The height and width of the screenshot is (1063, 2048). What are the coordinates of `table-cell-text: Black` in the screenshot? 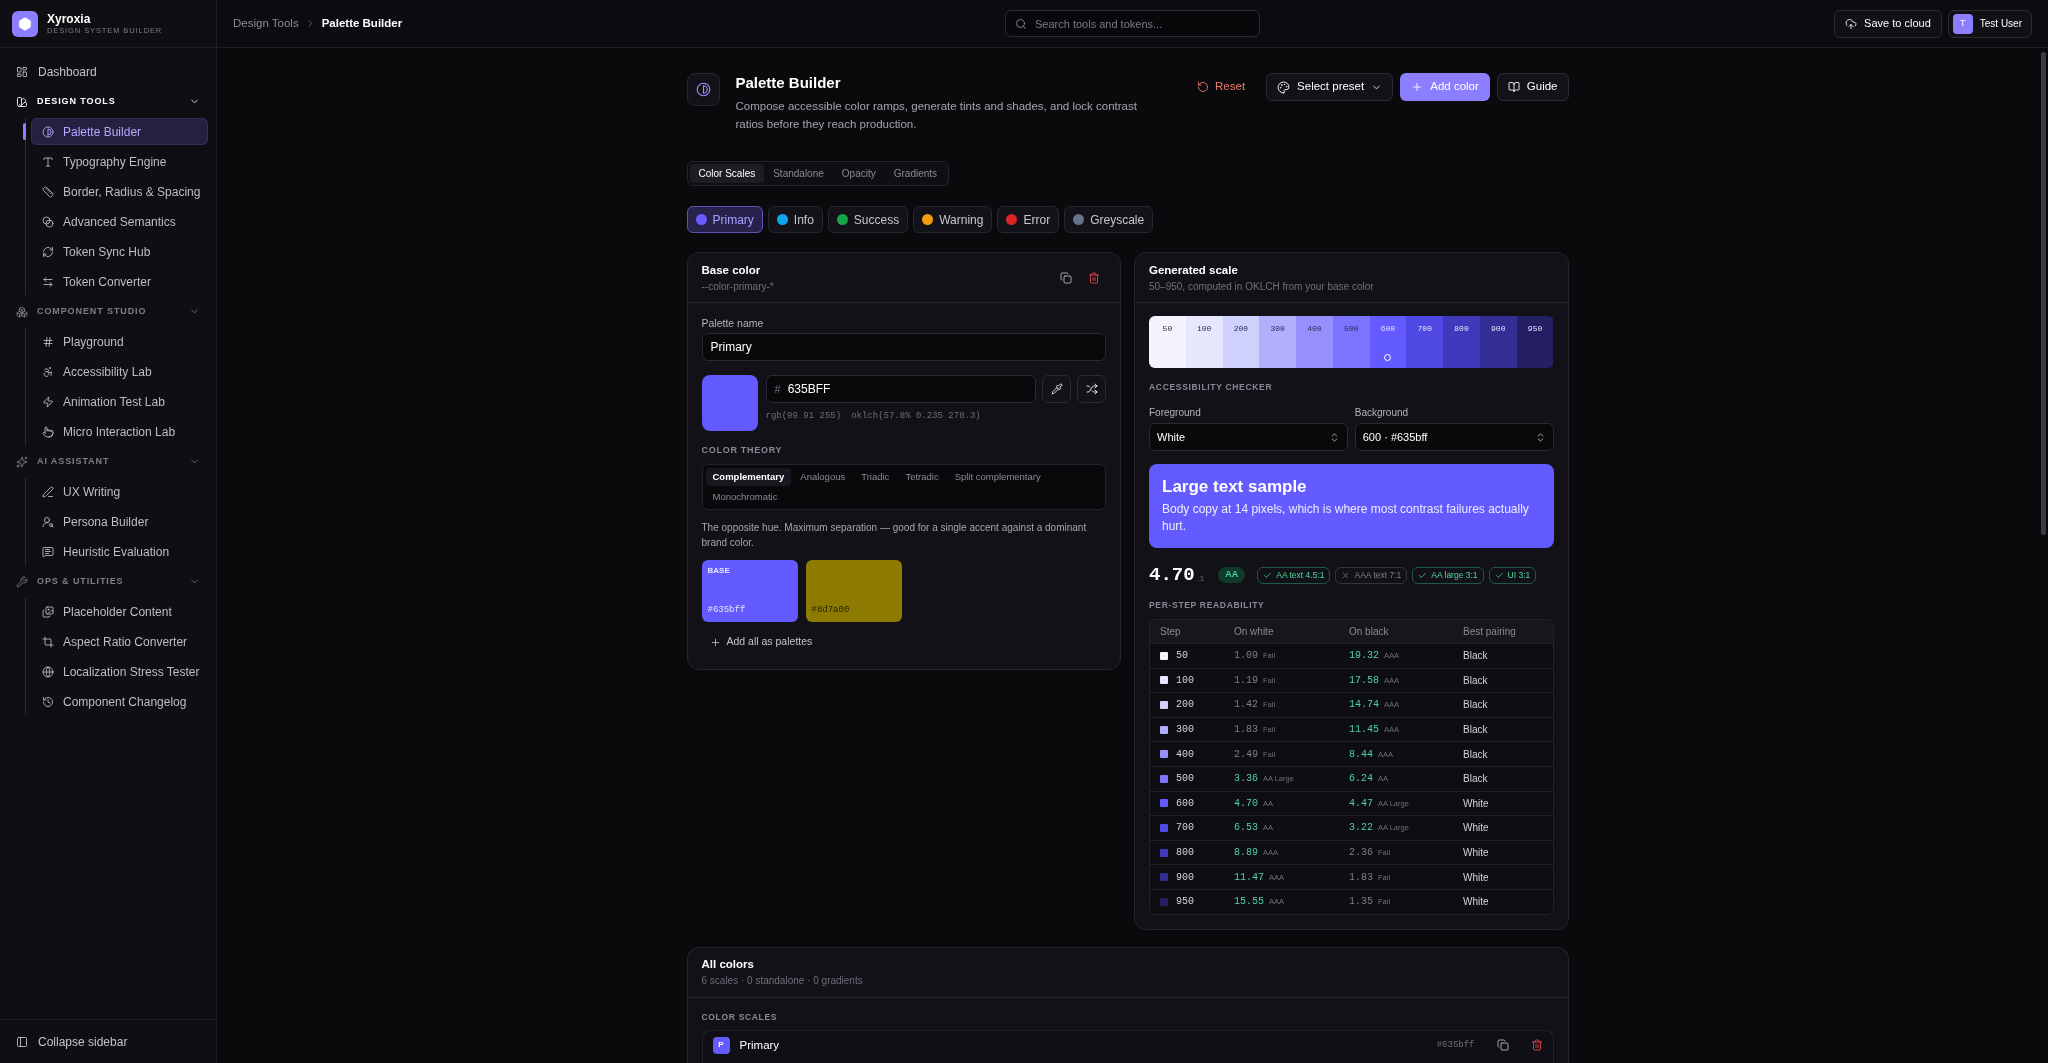 It's located at (1476, 680).